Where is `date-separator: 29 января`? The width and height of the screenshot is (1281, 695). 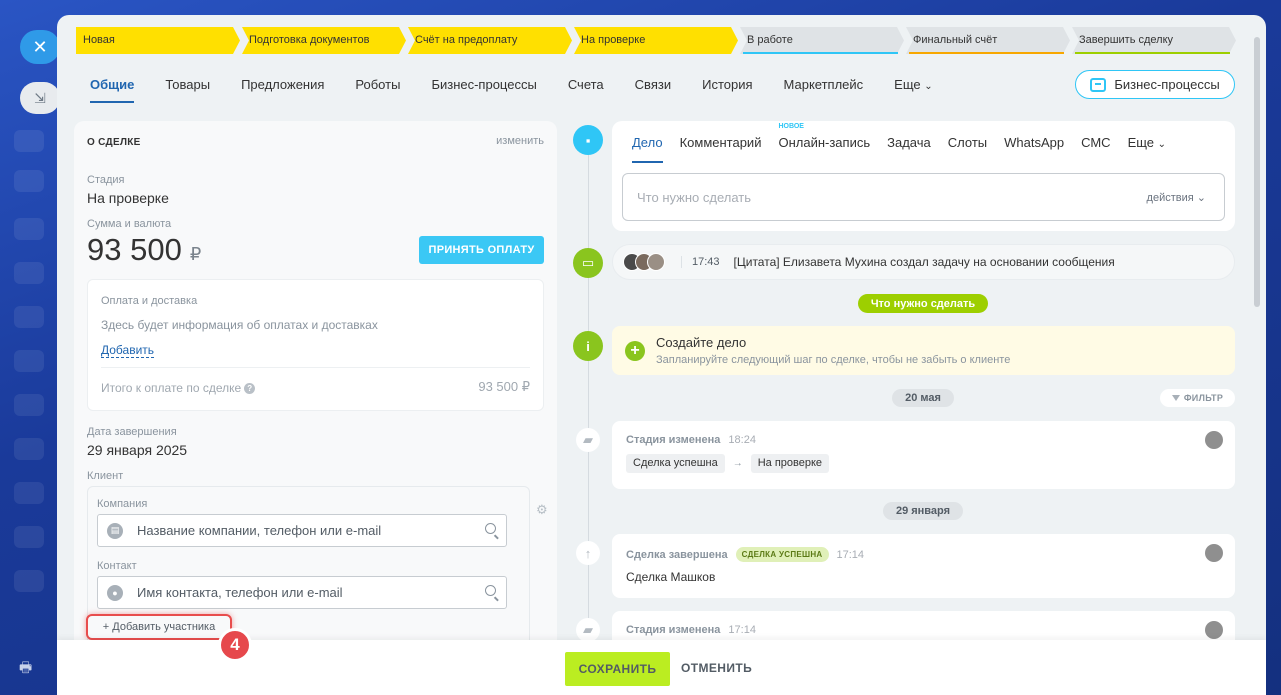 date-separator: 29 января is located at coordinates (923, 511).